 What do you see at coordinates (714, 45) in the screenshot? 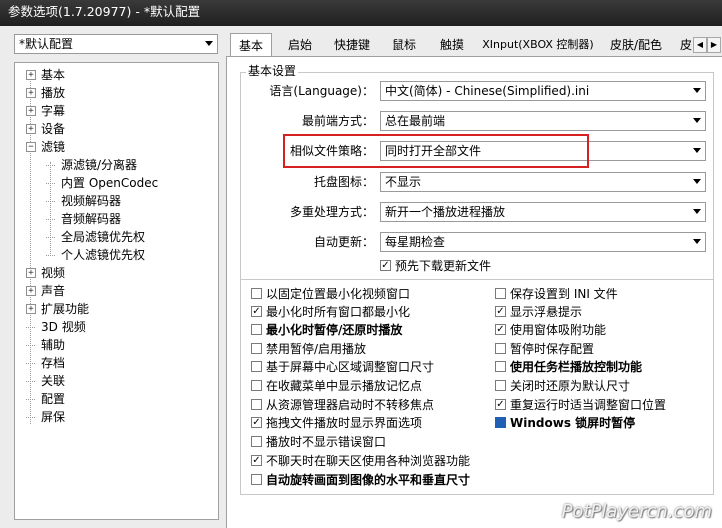
I see `chevron-right-icon: ▶` at bounding box center [714, 45].